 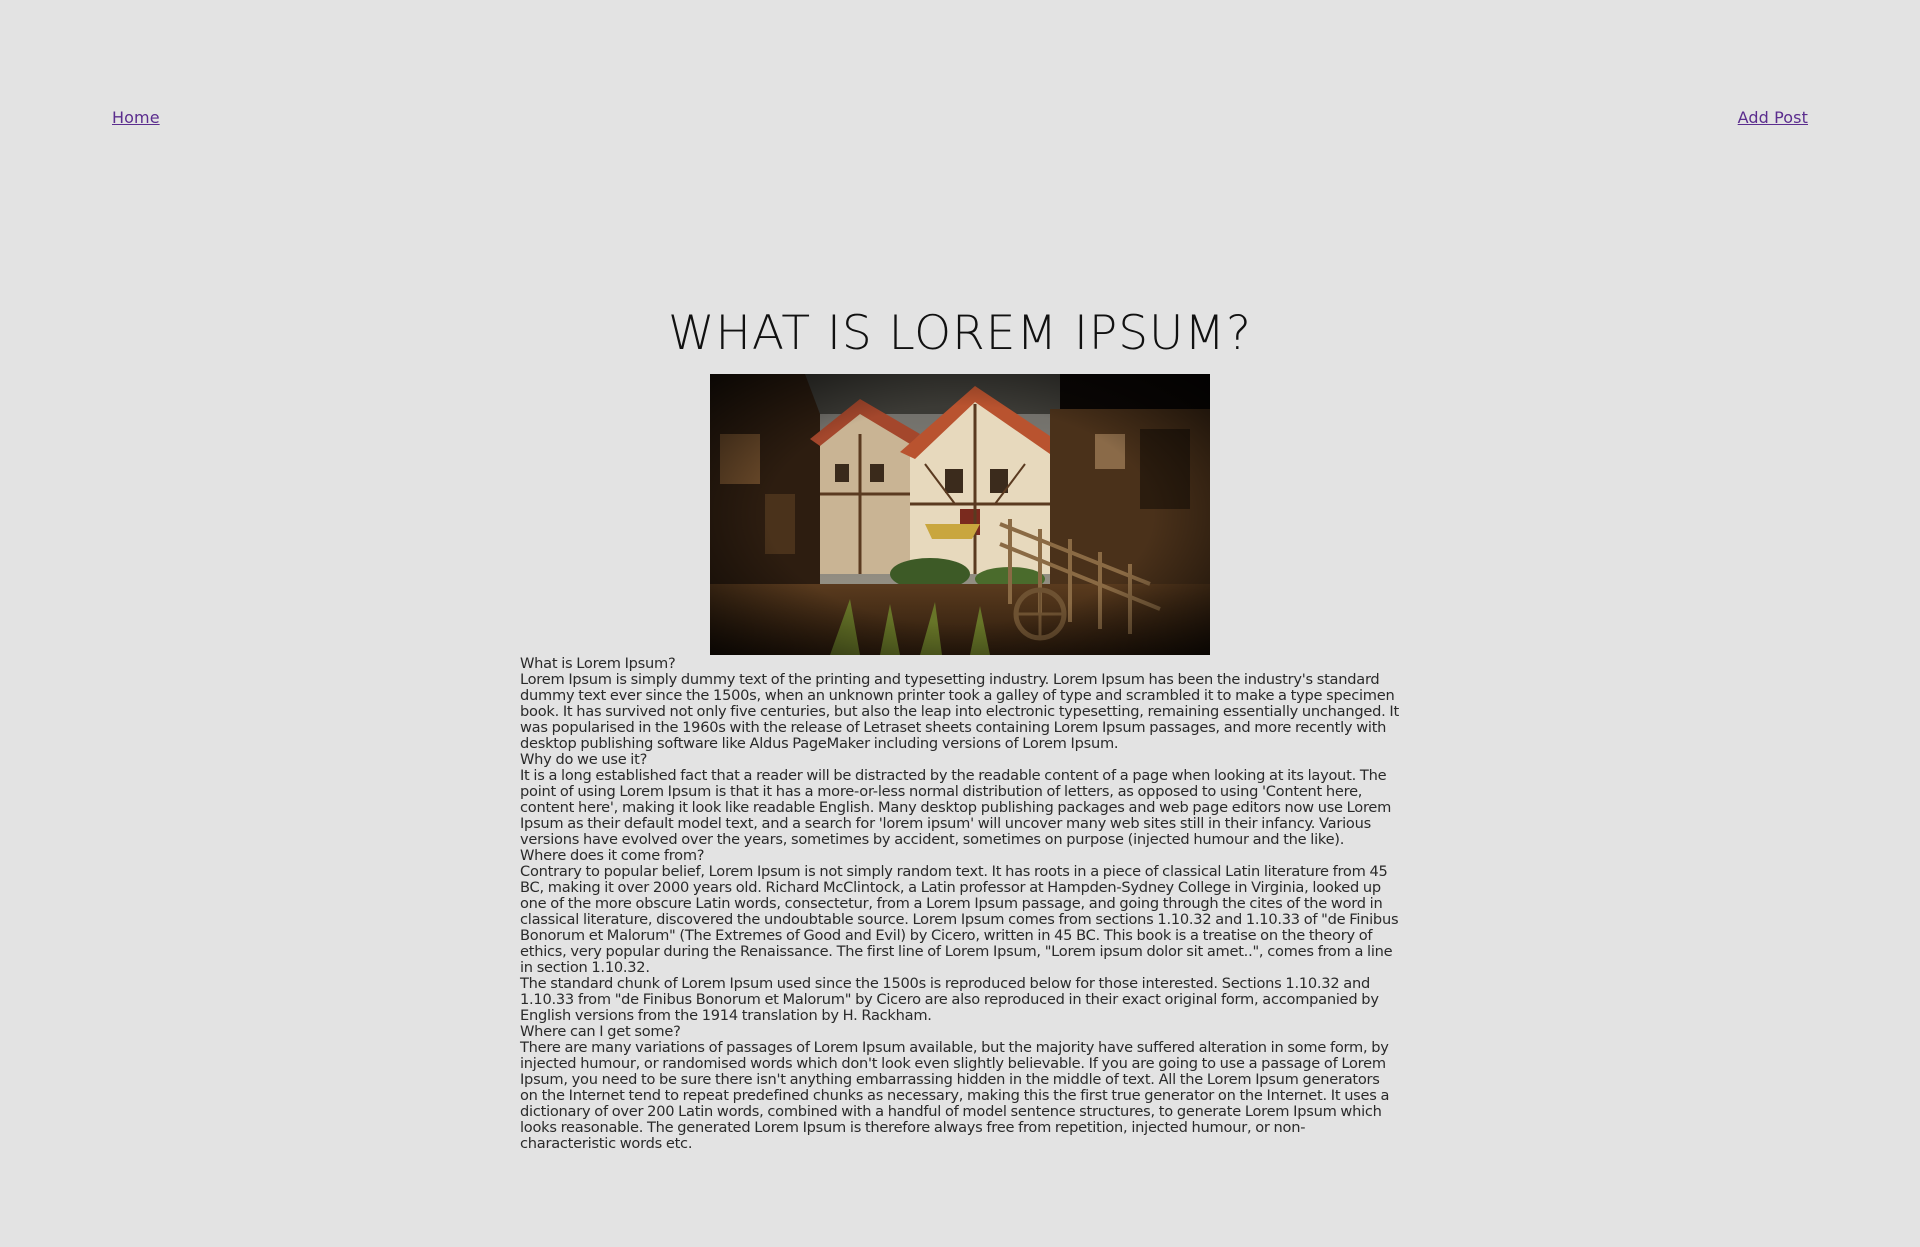 I want to click on village-illustration, so click(x=960, y=514).